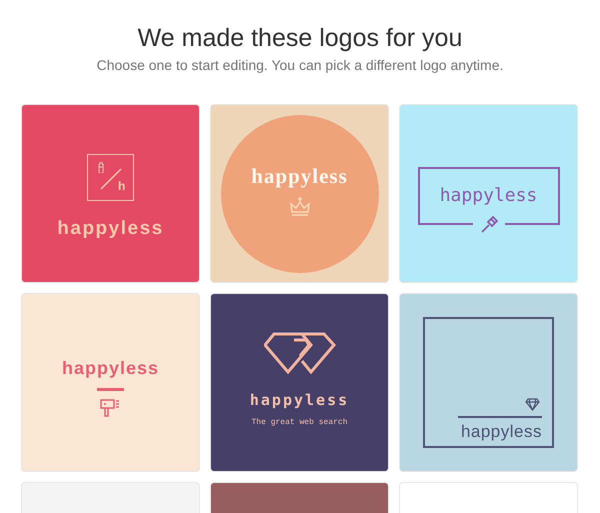 The width and height of the screenshot is (600, 513). I want to click on crown-icon, so click(300, 206).